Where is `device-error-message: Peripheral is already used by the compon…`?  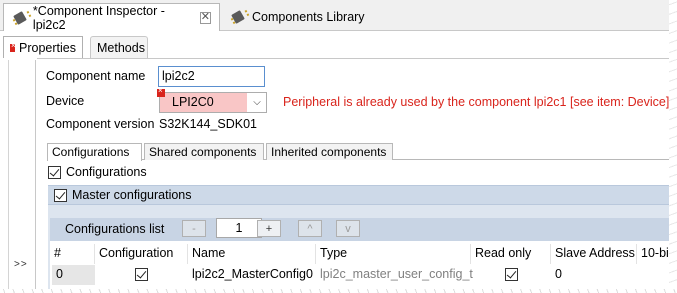
device-error-message: Peripheral is already used by the compon… is located at coordinates (476, 102).